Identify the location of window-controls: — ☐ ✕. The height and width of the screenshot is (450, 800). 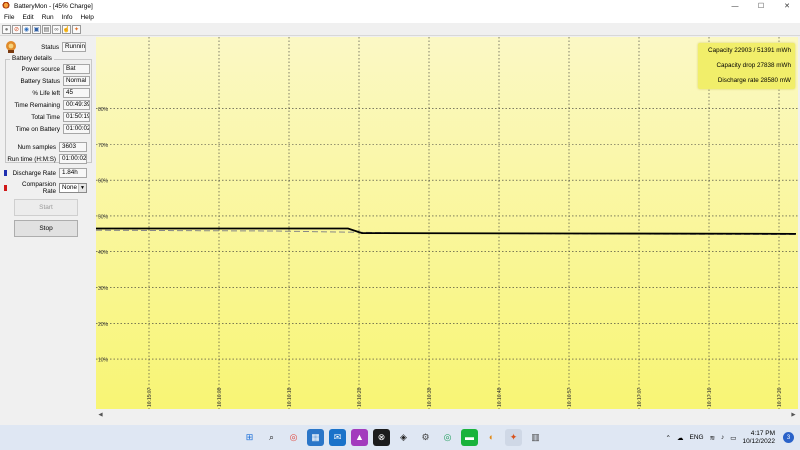
(761, 6).